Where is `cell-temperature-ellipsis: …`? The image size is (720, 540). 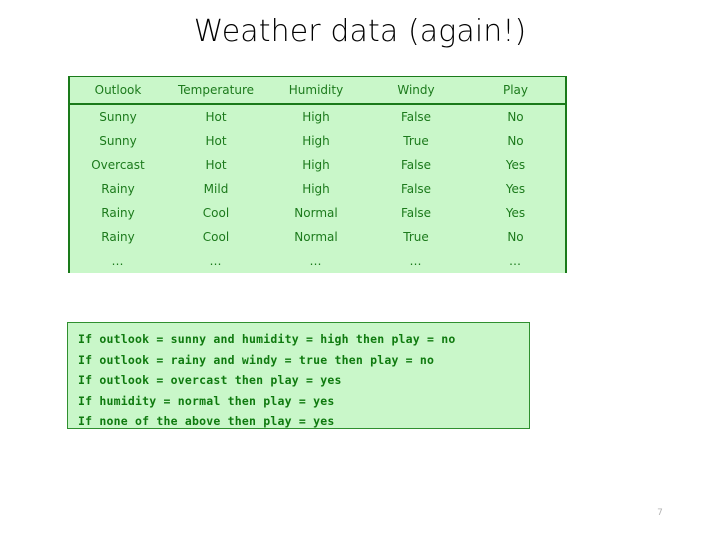 cell-temperature-ellipsis: … is located at coordinates (216, 261).